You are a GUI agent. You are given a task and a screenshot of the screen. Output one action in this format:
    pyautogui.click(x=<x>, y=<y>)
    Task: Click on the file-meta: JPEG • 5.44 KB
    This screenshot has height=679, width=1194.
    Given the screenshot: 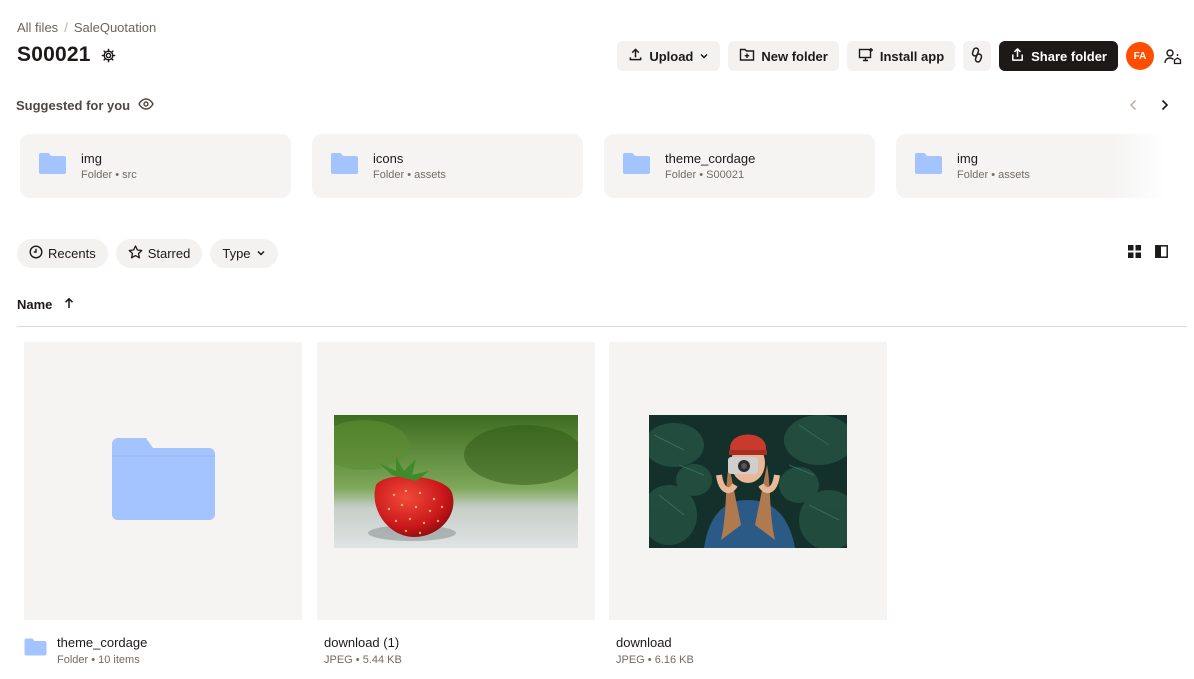 What is the action you would take?
    pyautogui.click(x=363, y=660)
    